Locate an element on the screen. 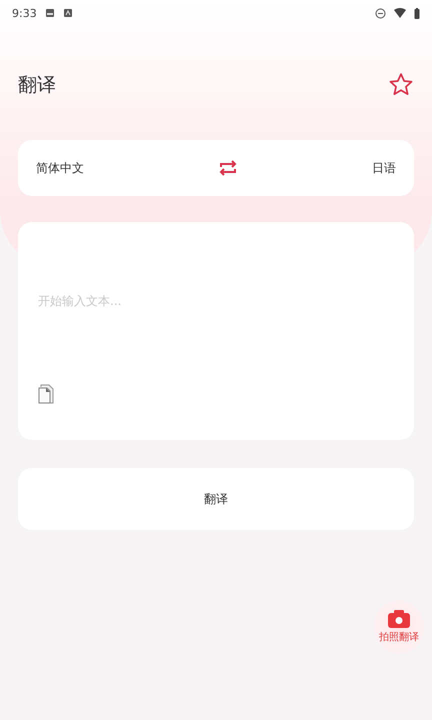  camera-icon is located at coordinates (399, 619).